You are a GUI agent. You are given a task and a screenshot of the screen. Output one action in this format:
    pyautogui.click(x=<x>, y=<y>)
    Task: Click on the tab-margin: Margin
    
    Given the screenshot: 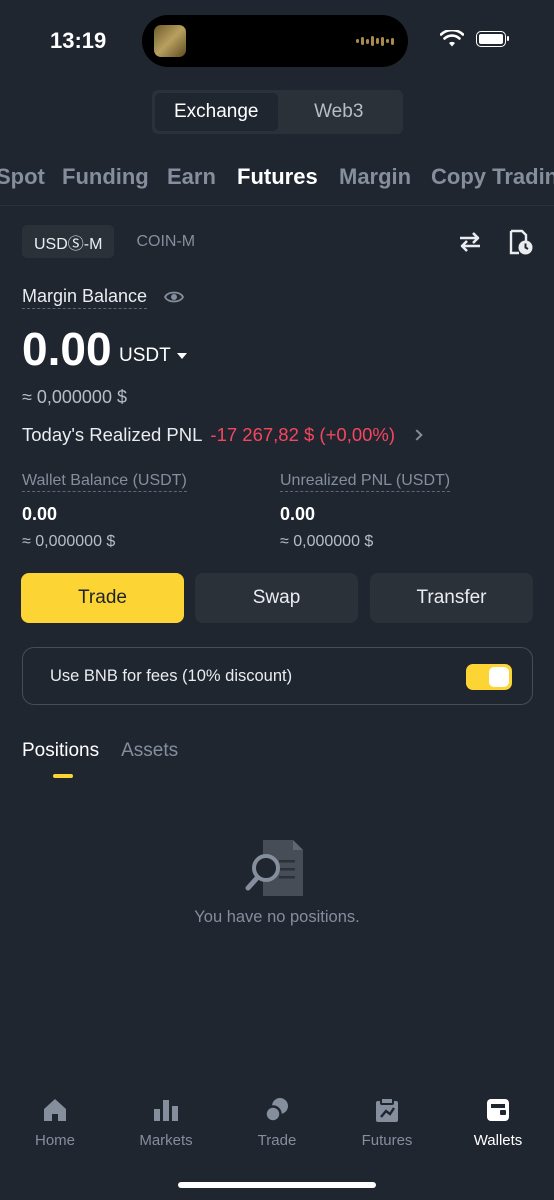 What is the action you would take?
    pyautogui.click(x=375, y=177)
    